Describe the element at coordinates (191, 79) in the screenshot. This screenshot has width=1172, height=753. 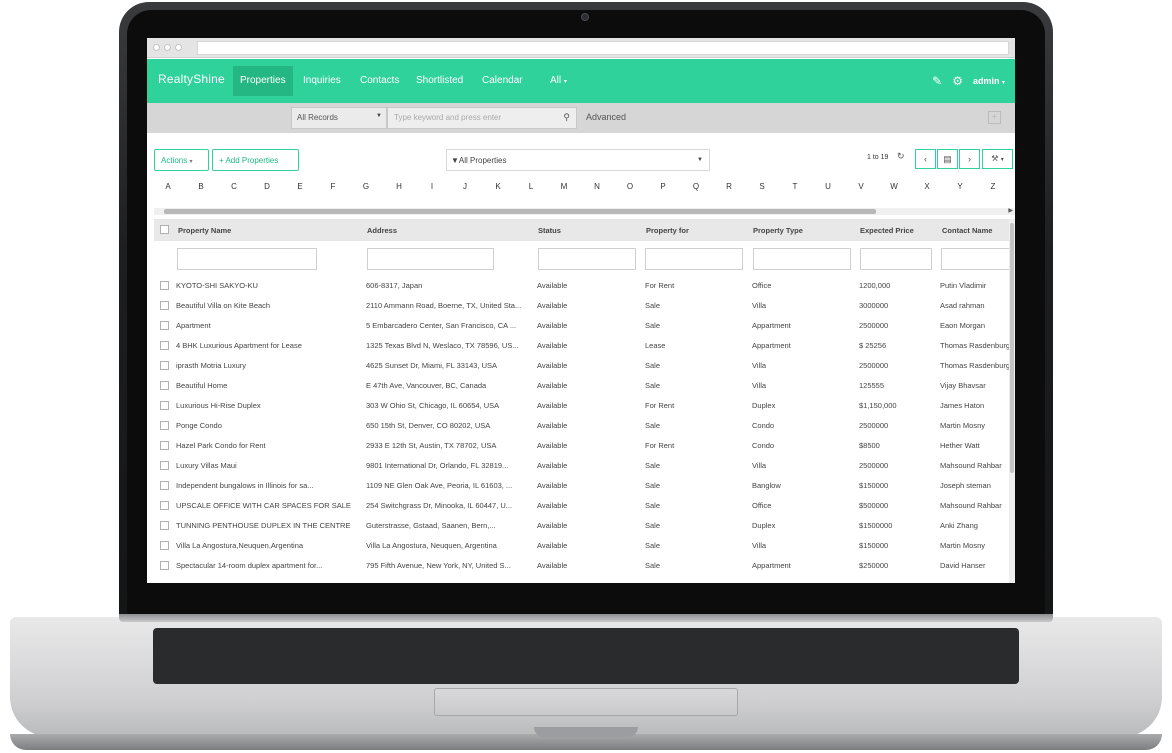
I see `app-logo: RealtyShine` at that location.